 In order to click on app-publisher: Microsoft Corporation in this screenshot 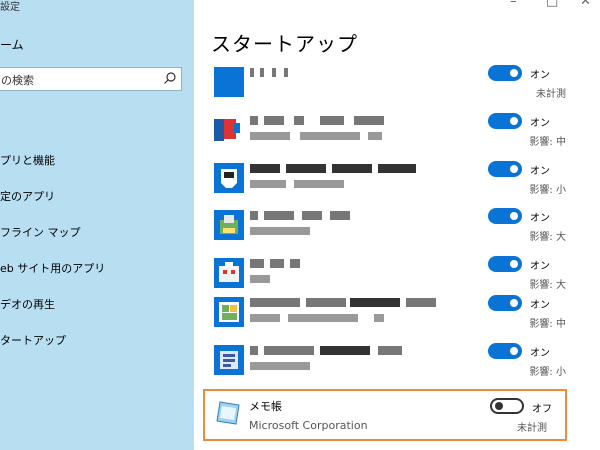, I will do `click(308, 425)`.